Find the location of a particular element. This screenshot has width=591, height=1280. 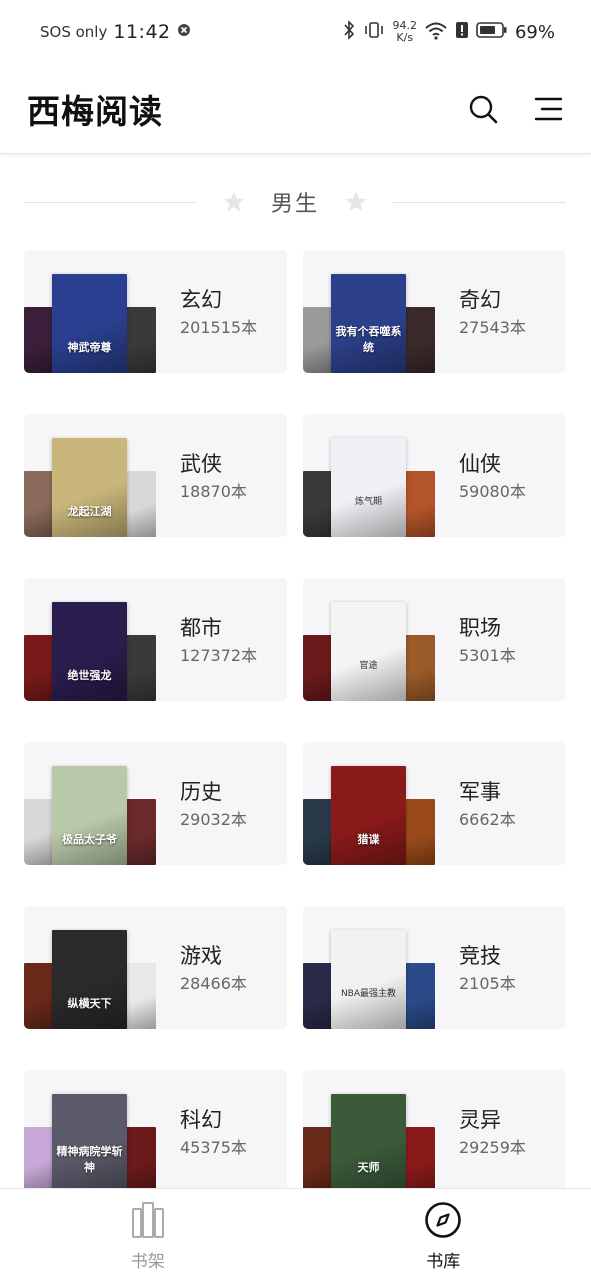

nav-library: 书库 is located at coordinates (443, 1234).